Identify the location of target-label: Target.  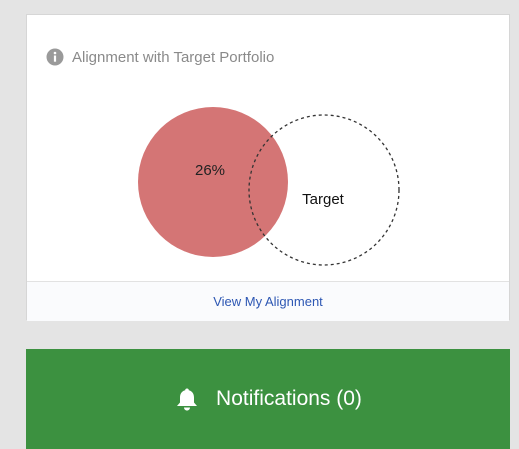
(323, 199).